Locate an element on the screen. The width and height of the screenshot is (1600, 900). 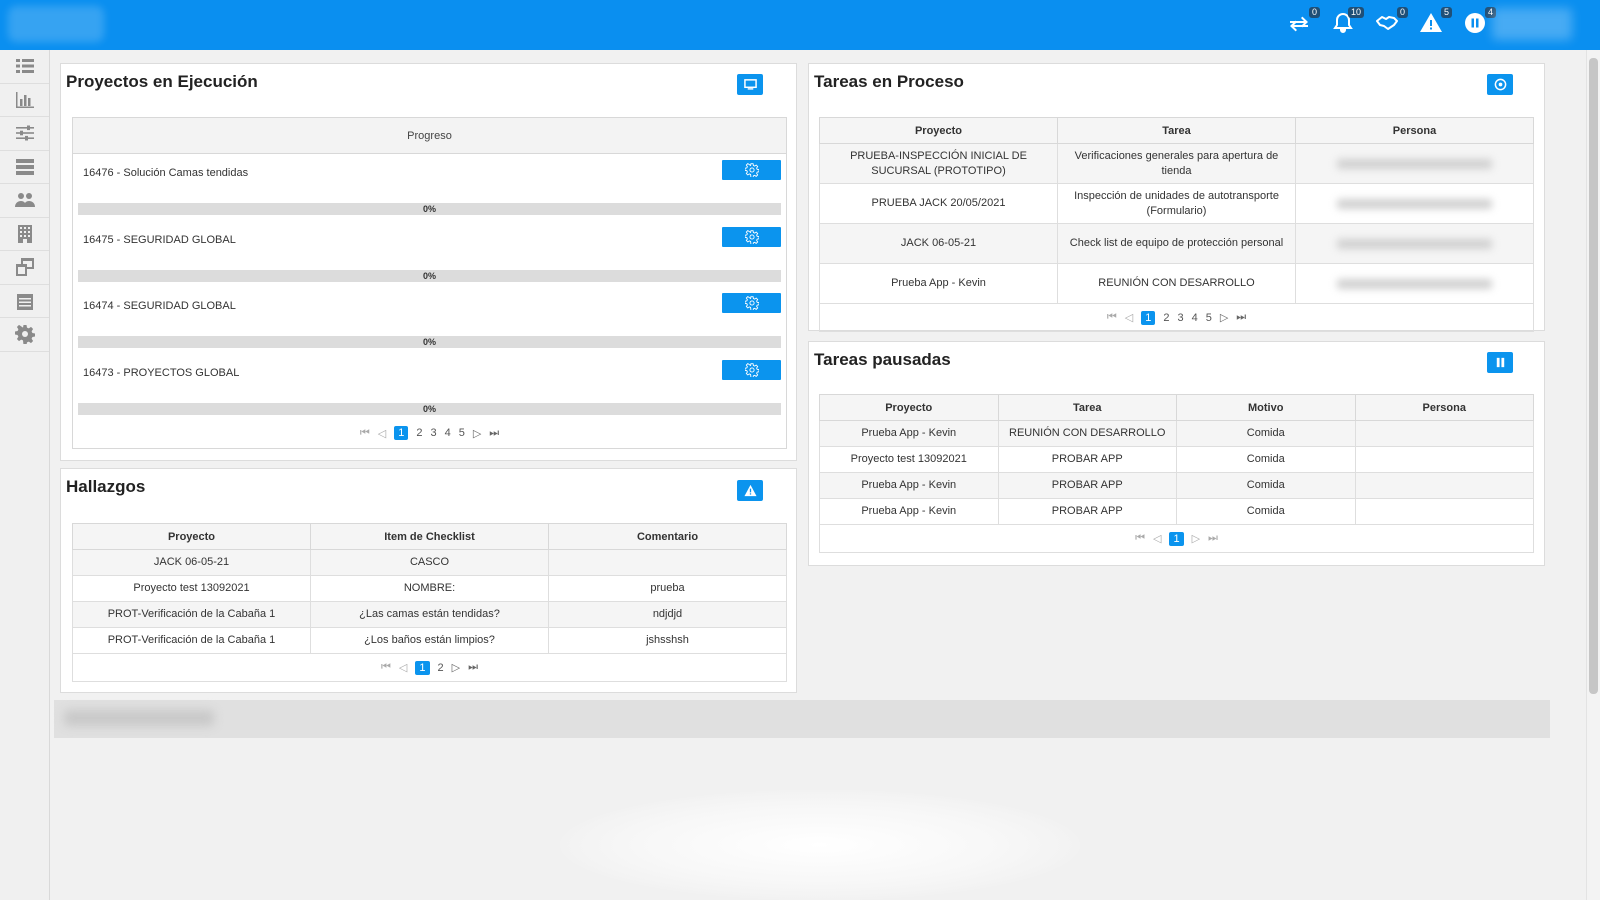
sidebar-item-calendar is located at coordinates (24, 301).